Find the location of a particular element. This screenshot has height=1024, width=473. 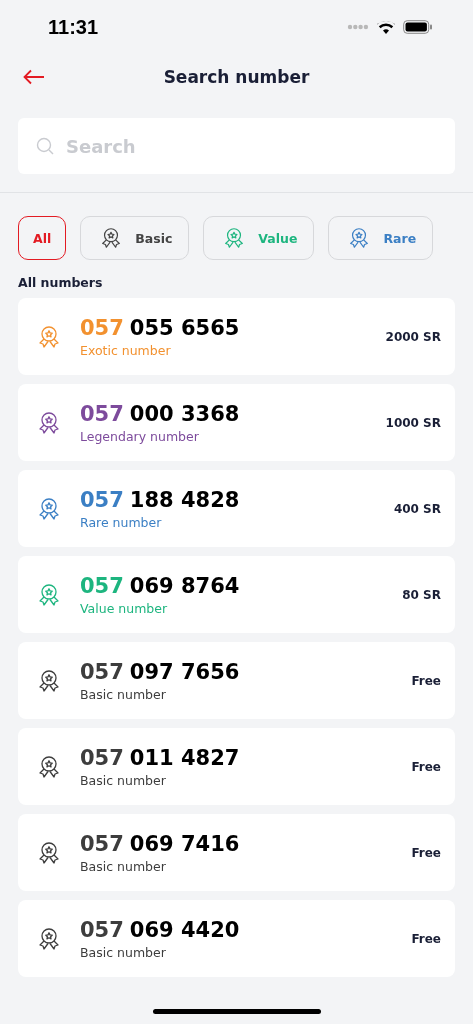

number-card: 057 069 4420 Basic number Free is located at coordinates (236, 938).